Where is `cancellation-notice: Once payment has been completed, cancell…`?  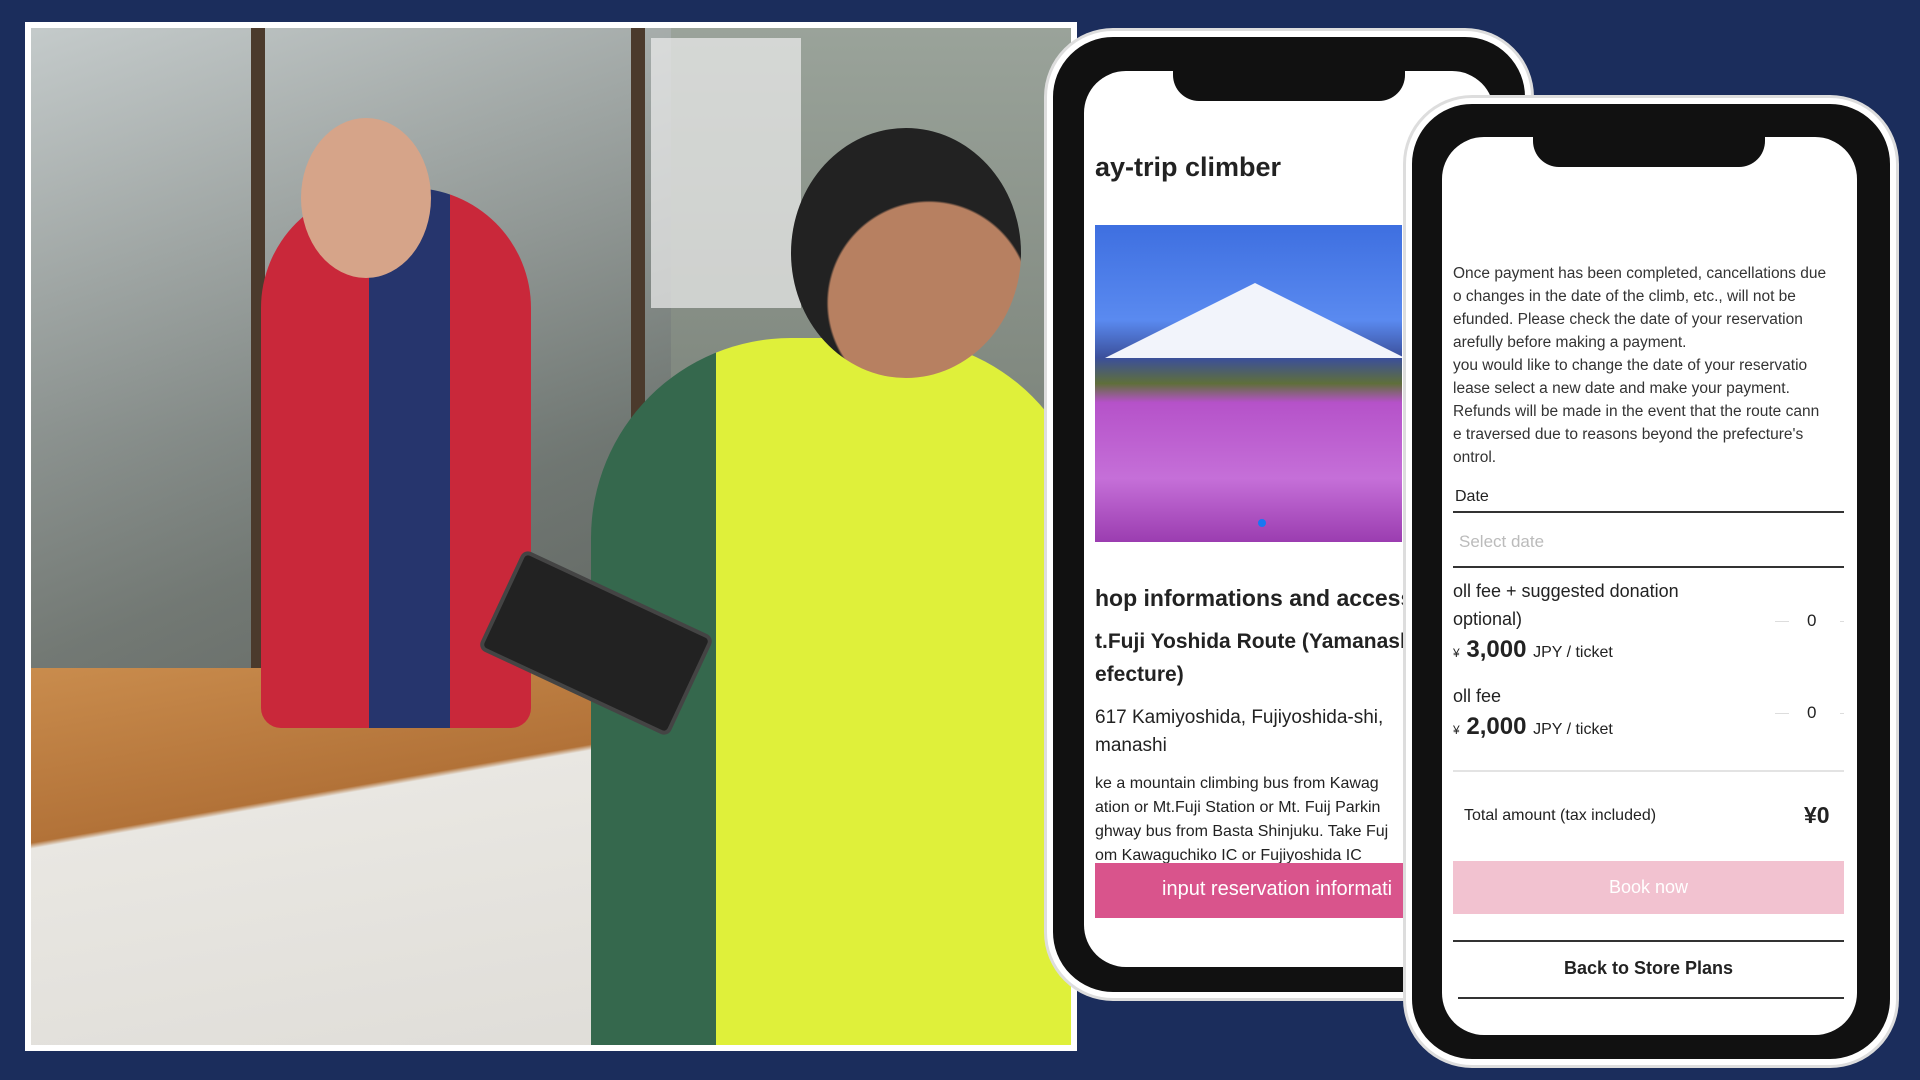 cancellation-notice: Once payment has been completed, cancell… is located at coordinates (1649, 365).